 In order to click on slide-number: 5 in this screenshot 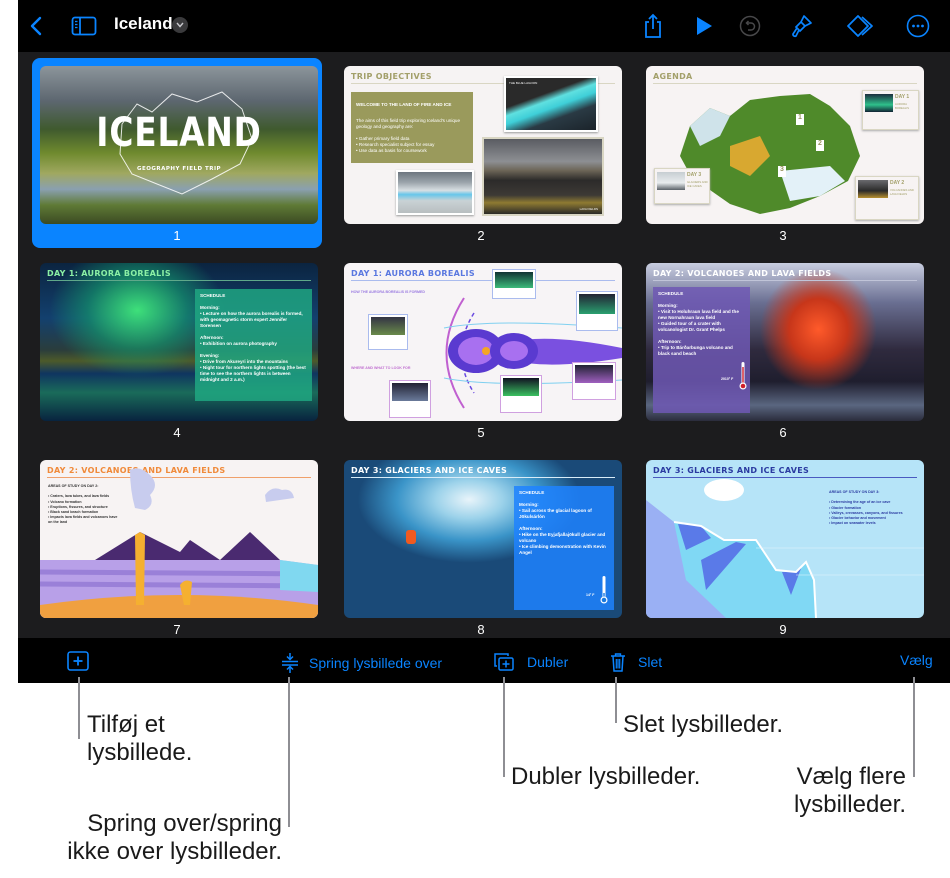, I will do `click(481, 432)`.